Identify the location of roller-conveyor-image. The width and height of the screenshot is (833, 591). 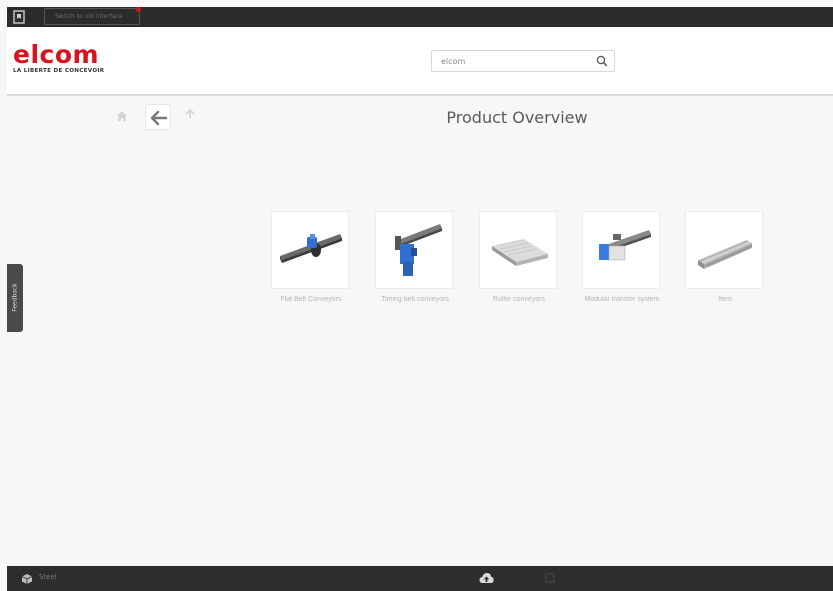
(520, 252).